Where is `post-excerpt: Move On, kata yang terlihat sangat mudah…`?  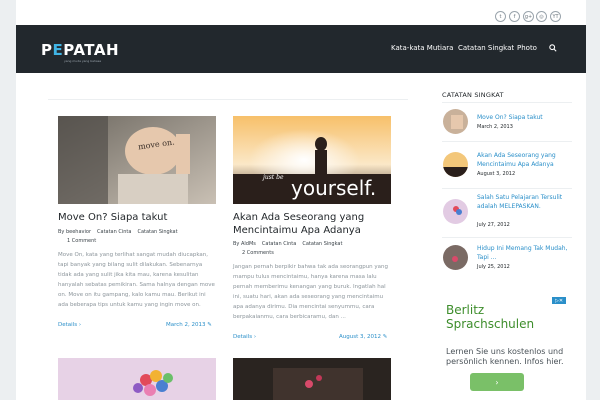 post-excerpt: Move On, kata yang terlihat sangat mudah… is located at coordinates (136, 280).